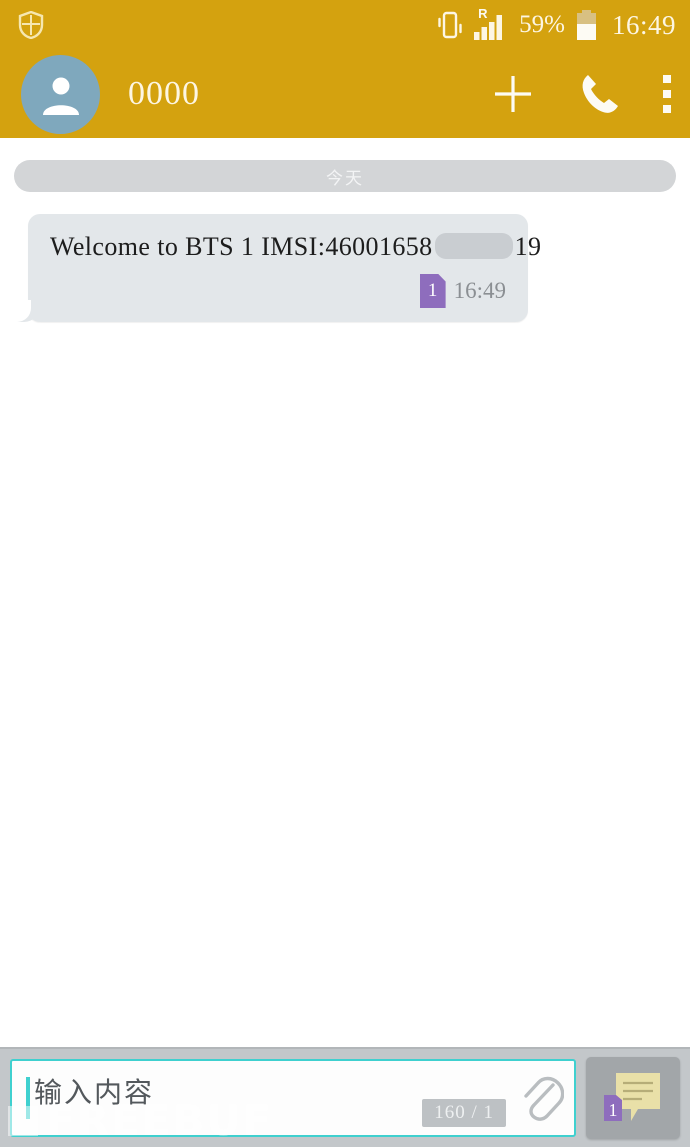 Image resolution: width=690 pixels, height=1147 pixels. Describe the element at coordinates (293, 1098) in the screenshot. I see `message-input-wrapper: 输入内容 160 / 1` at that location.